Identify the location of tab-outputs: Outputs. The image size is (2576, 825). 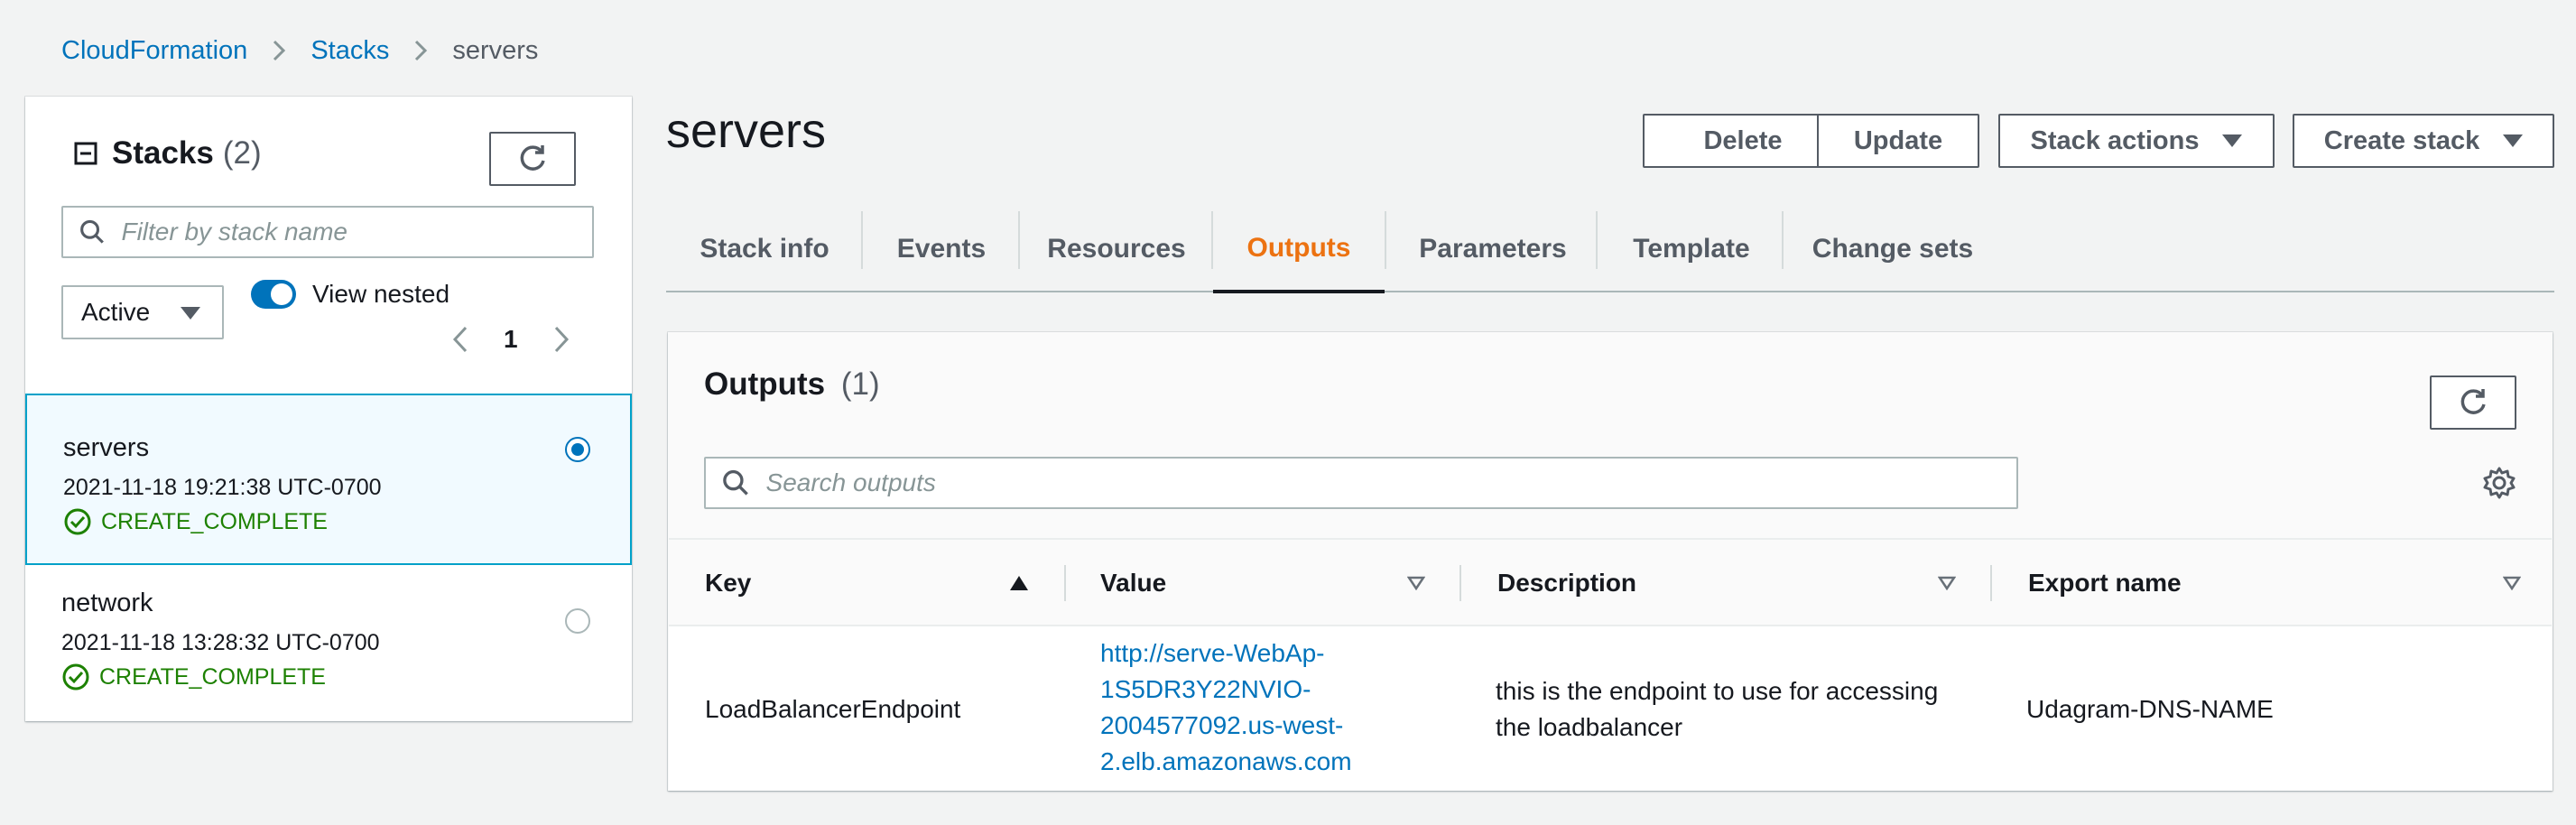
(1299, 250).